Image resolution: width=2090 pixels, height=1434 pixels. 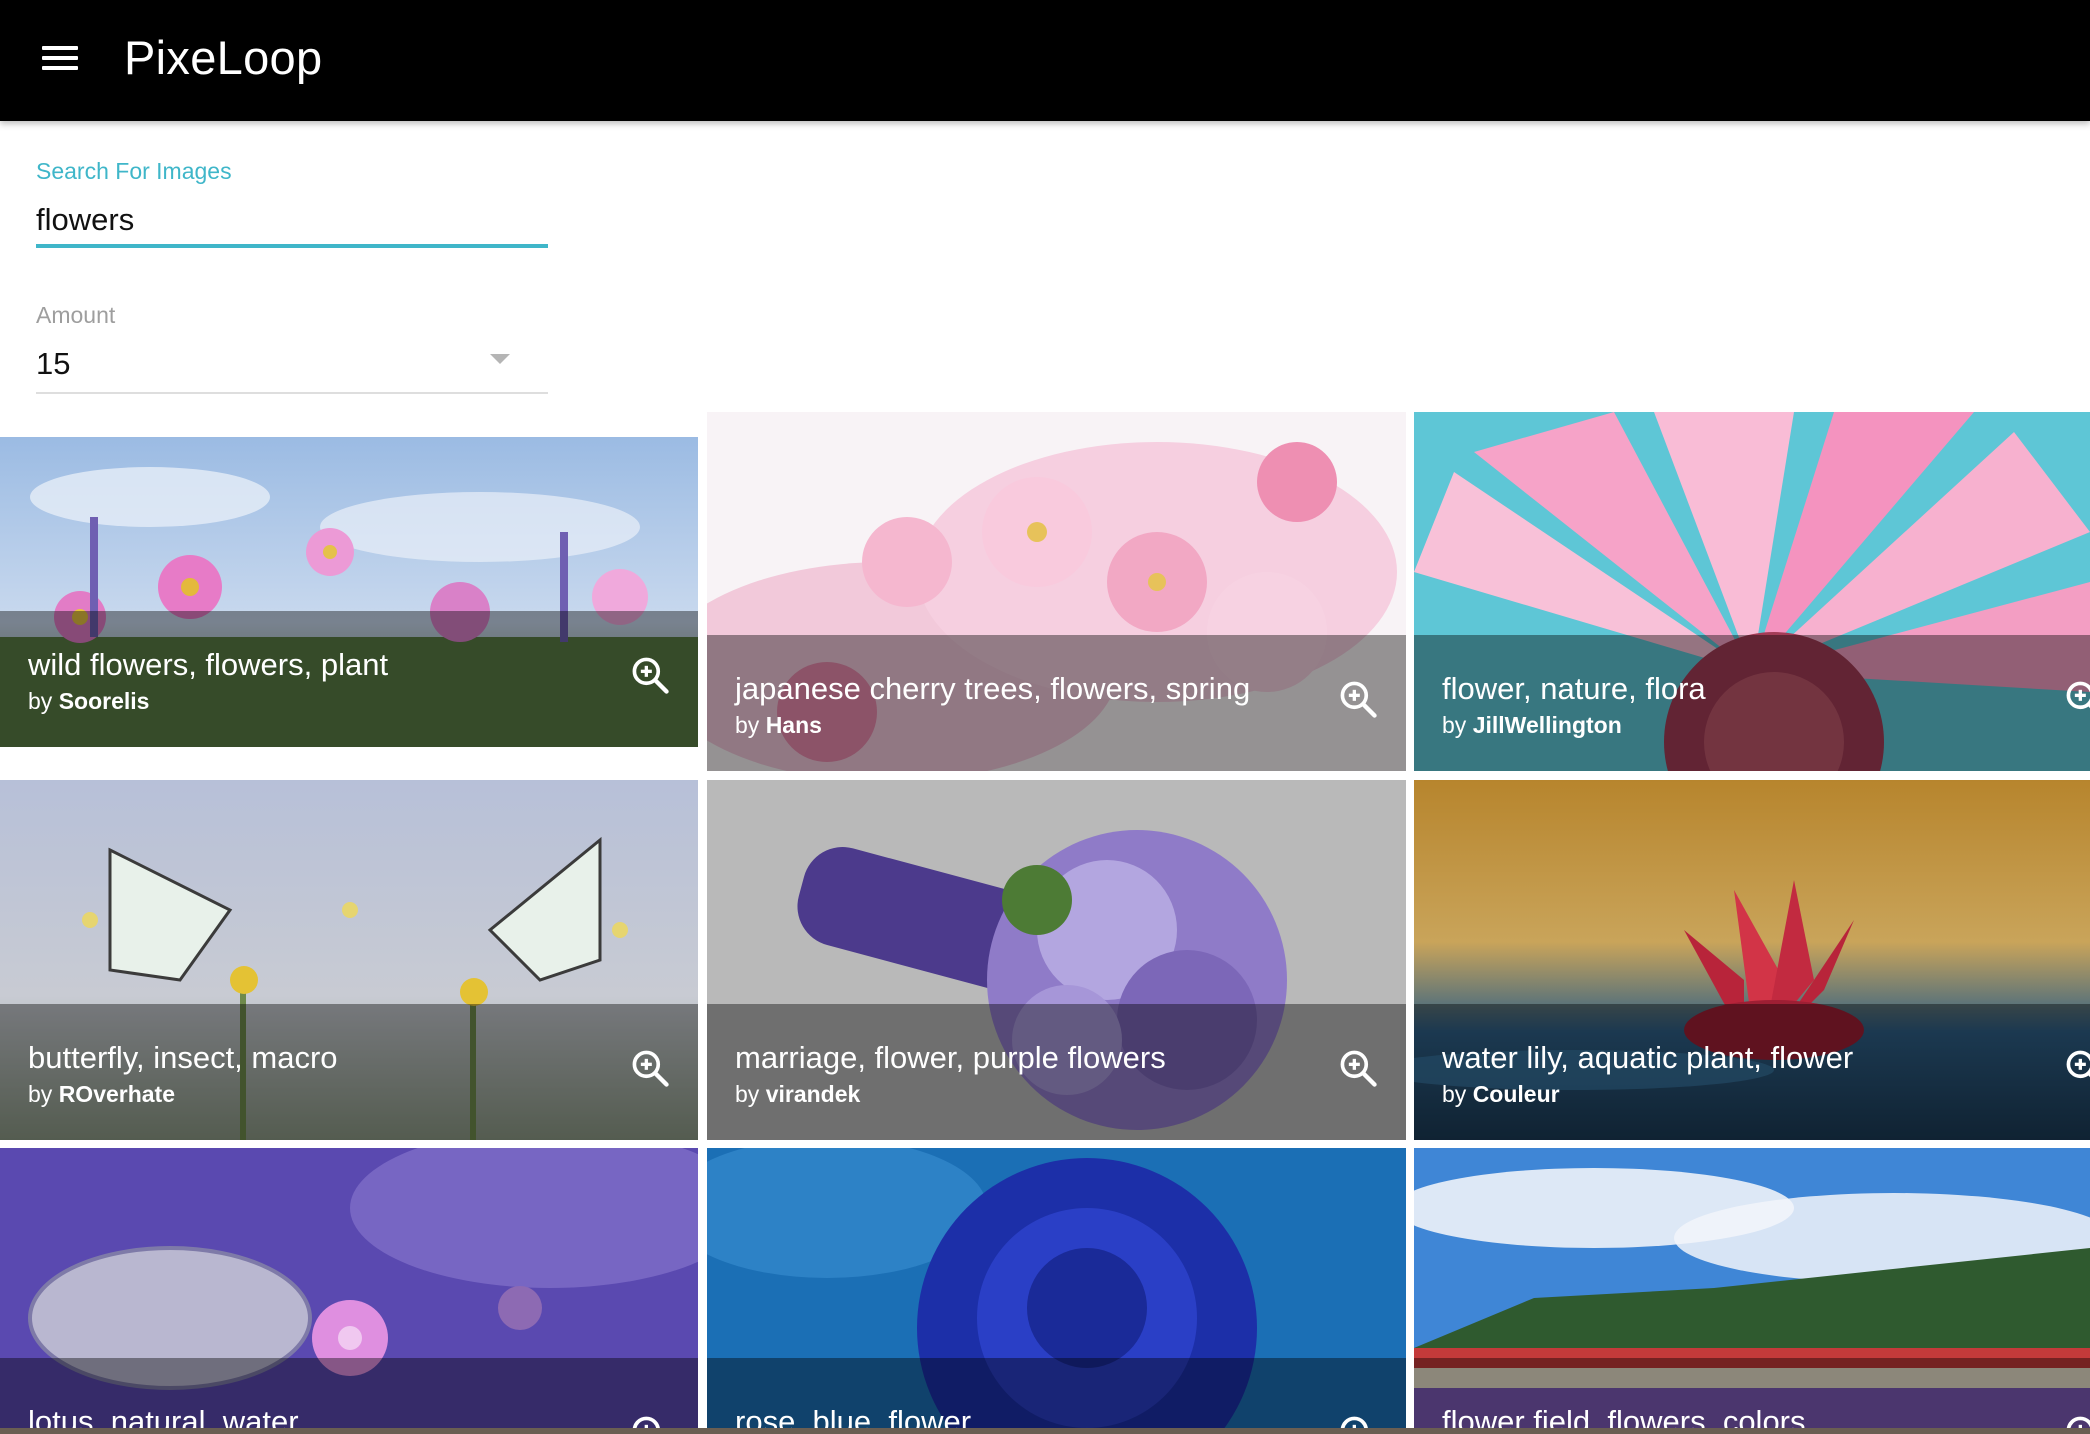 What do you see at coordinates (349, 592) in the screenshot?
I see `image-tile: wild flowers, flowers, plant by Soorelis` at bounding box center [349, 592].